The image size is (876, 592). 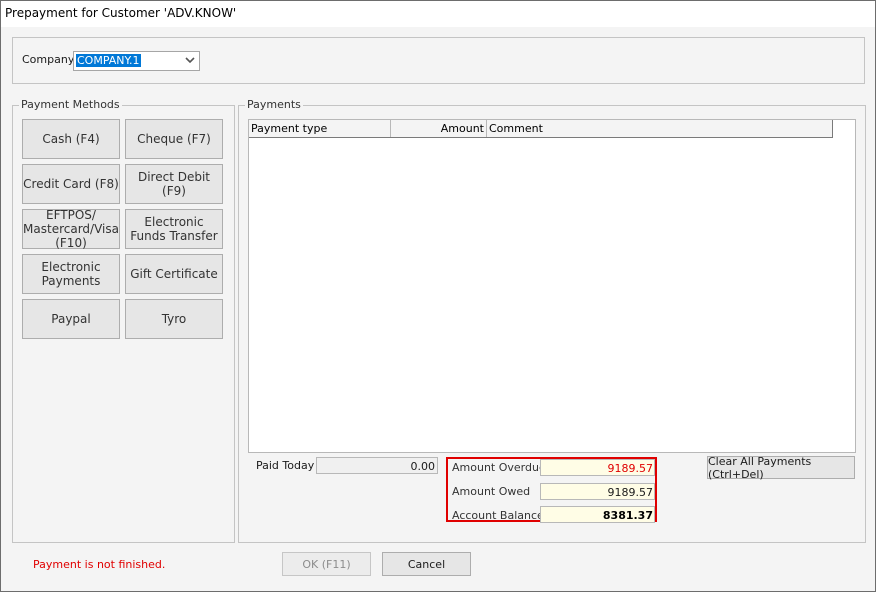 What do you see at coordinates (174, 139) in the screenshot?
I see `cheque-button: Cheque (F7)` at bounding box center [174, 139].